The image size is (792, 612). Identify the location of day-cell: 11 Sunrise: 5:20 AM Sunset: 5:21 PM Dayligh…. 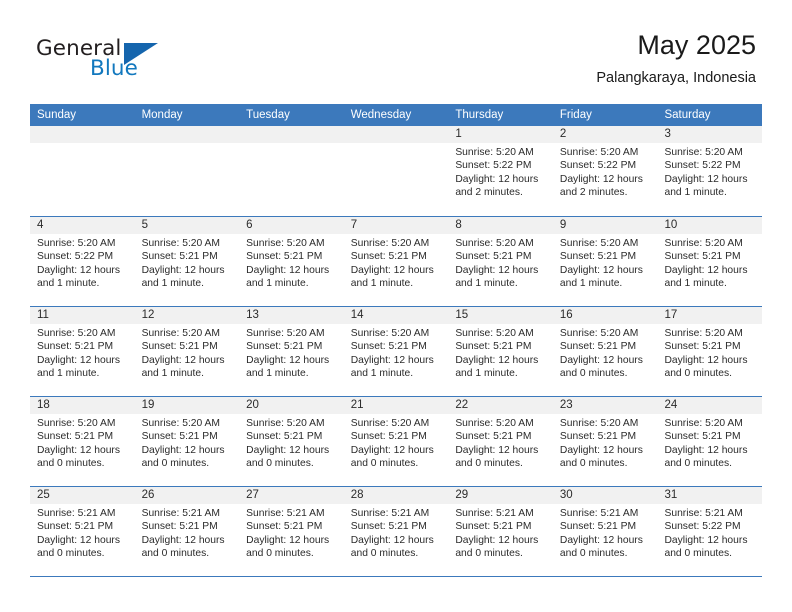
(82, 351).